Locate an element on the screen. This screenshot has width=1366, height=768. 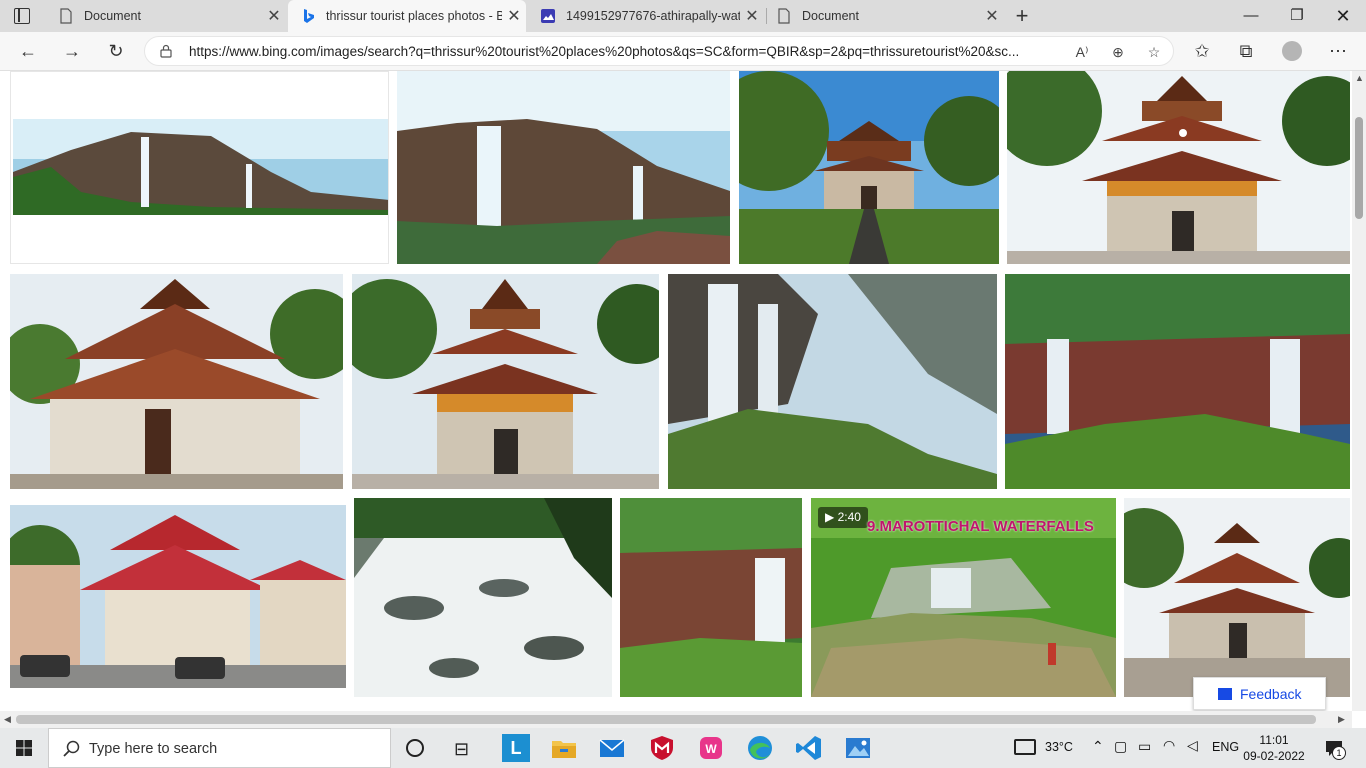
clock-date: 09-02-2022 is located at coordinates (1274, 756).